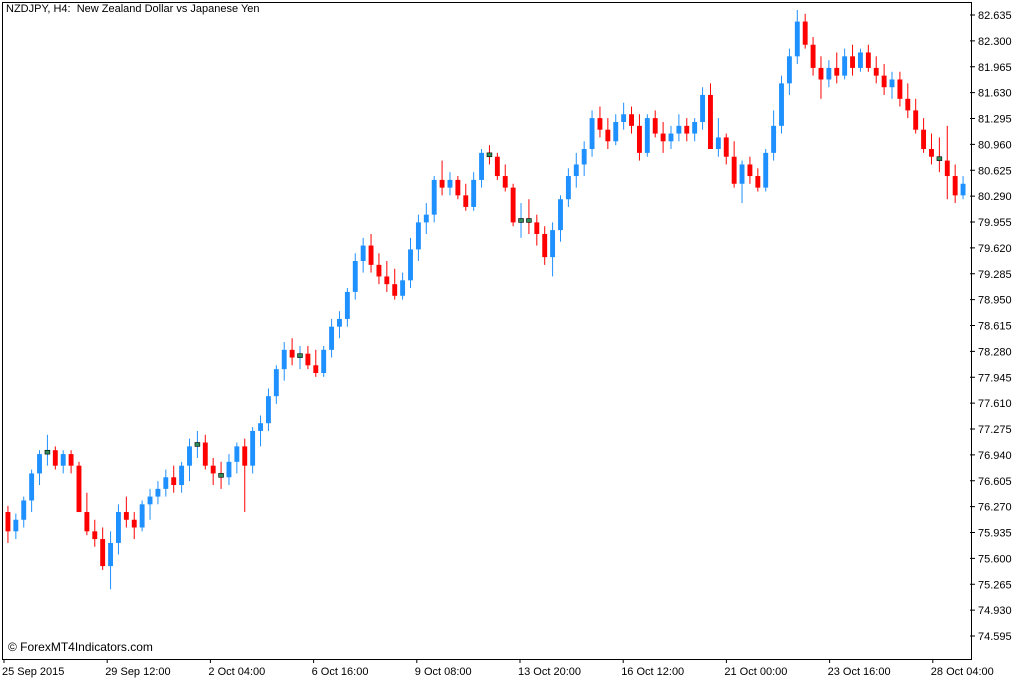 The image size is (1024, 681). Describe the element at coordinates (236, 672) in the screenshot. I see `x-tick-label: 2 Oct 04:00` at that location.